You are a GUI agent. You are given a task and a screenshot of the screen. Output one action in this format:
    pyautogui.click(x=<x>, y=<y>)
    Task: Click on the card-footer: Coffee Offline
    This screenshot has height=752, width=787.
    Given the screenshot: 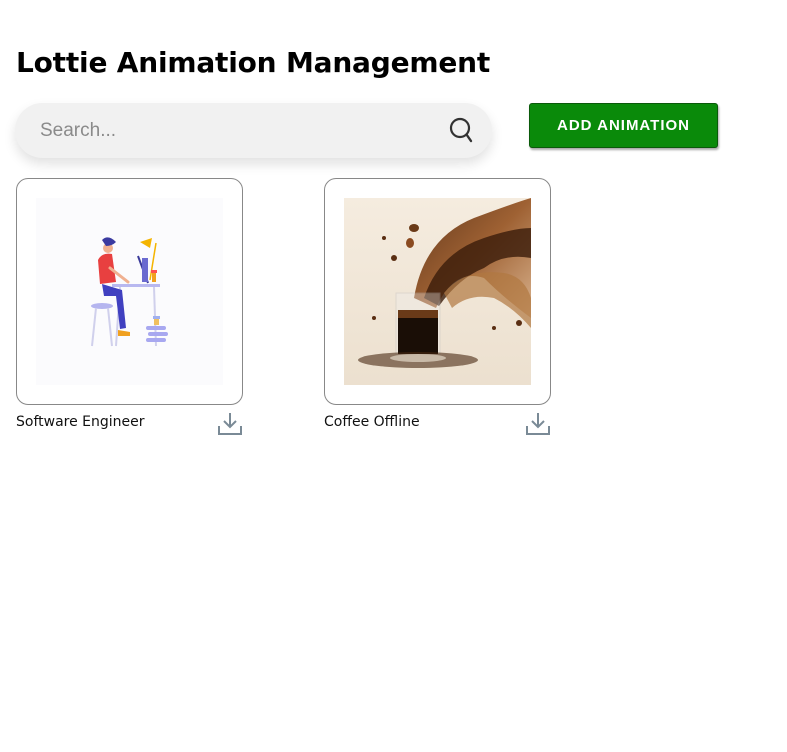 What is the action you would take?
    pyautogui.click(x=437, y=423)
    